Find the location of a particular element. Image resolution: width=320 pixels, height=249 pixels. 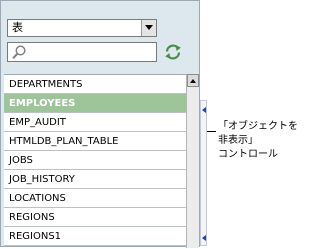

callout-leader-line is located at coordinates (211, 131).